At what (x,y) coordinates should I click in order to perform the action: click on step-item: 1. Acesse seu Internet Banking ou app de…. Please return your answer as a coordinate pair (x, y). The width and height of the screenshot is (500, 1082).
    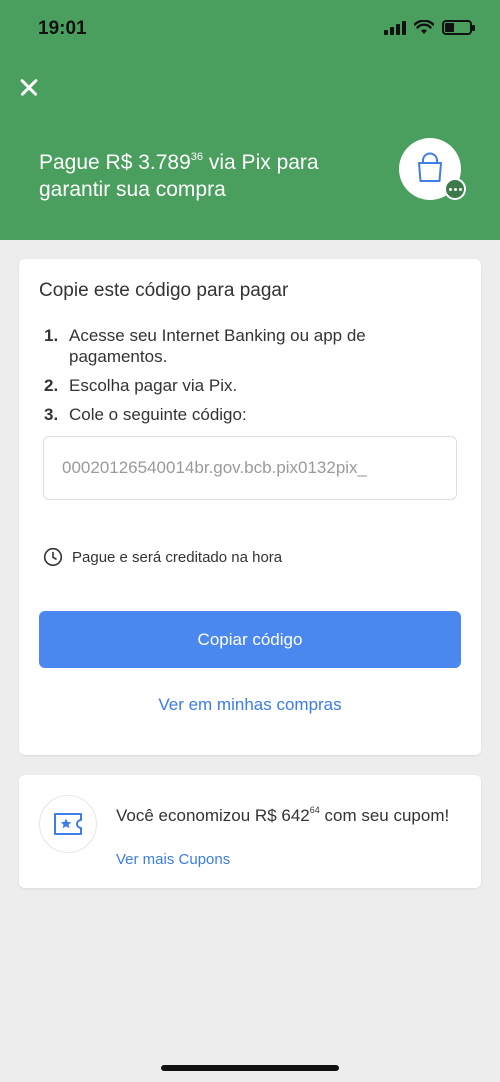
    Looking at the image, I should click on (244, 346).